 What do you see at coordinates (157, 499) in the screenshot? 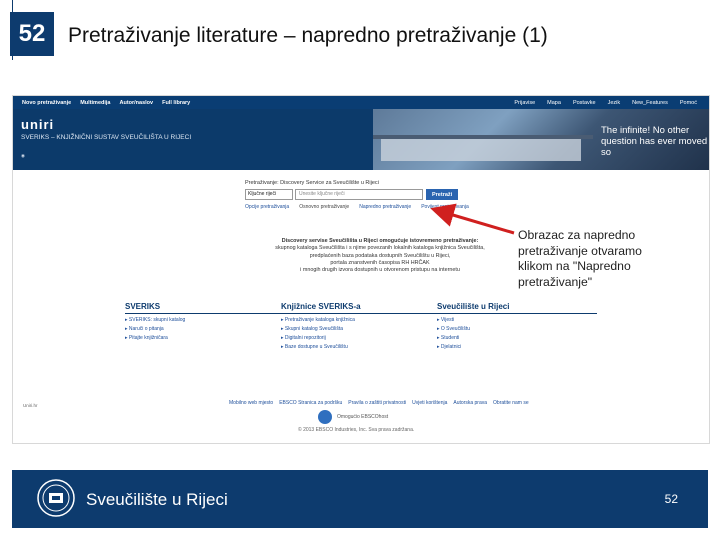
I see `university-name: Sveučilište u Rijeci` at bounding box center [157, 499].